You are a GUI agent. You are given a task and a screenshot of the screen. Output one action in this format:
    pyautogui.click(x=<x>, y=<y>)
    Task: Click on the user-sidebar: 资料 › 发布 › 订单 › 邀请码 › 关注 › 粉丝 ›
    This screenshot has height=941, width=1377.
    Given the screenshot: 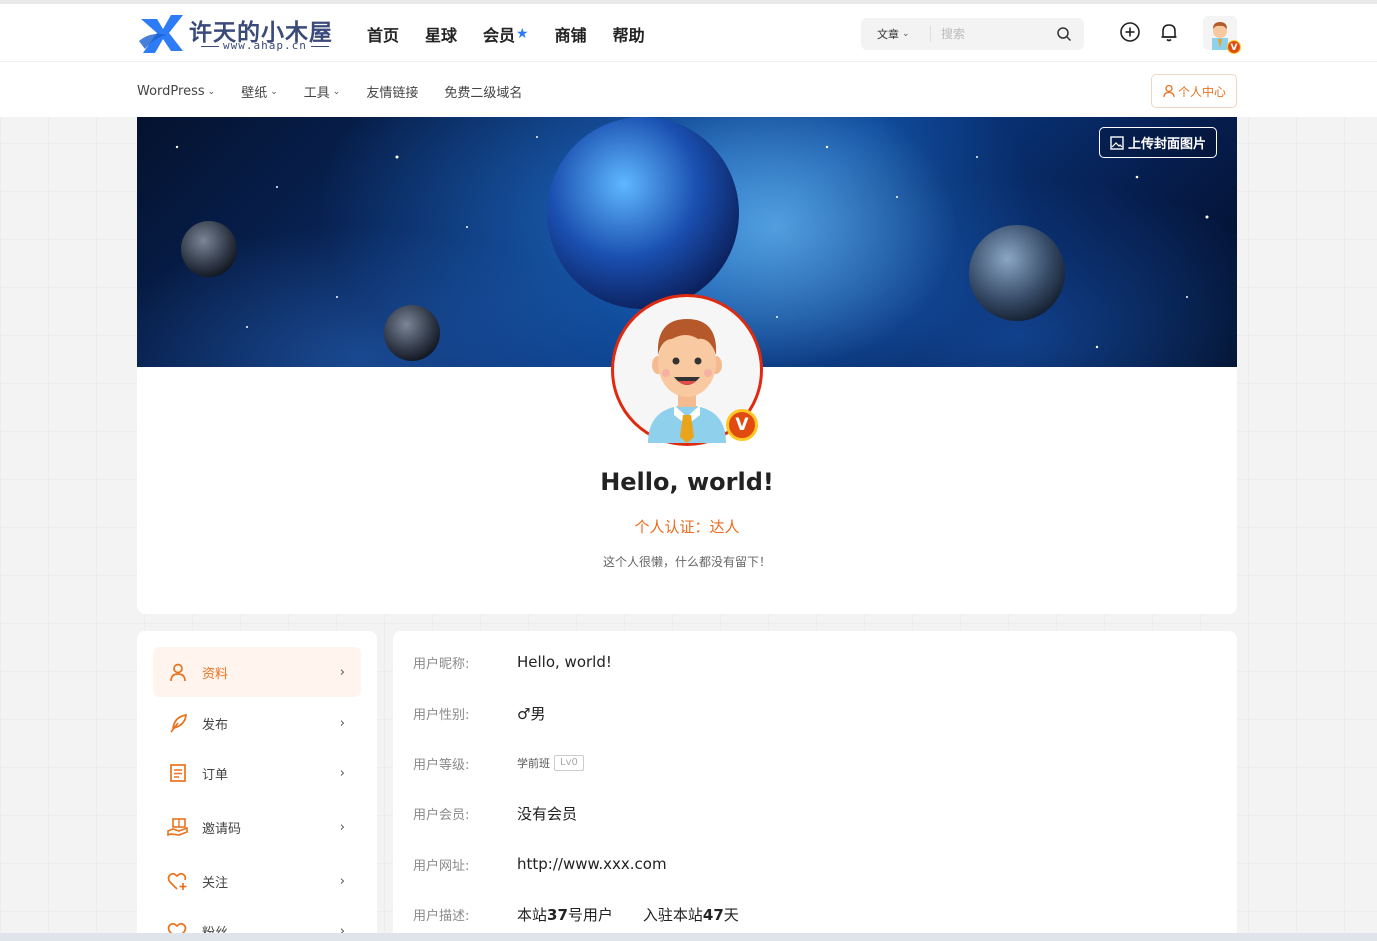 What is the action you would take?
    pyautogui.click(x=257, y=786)
    